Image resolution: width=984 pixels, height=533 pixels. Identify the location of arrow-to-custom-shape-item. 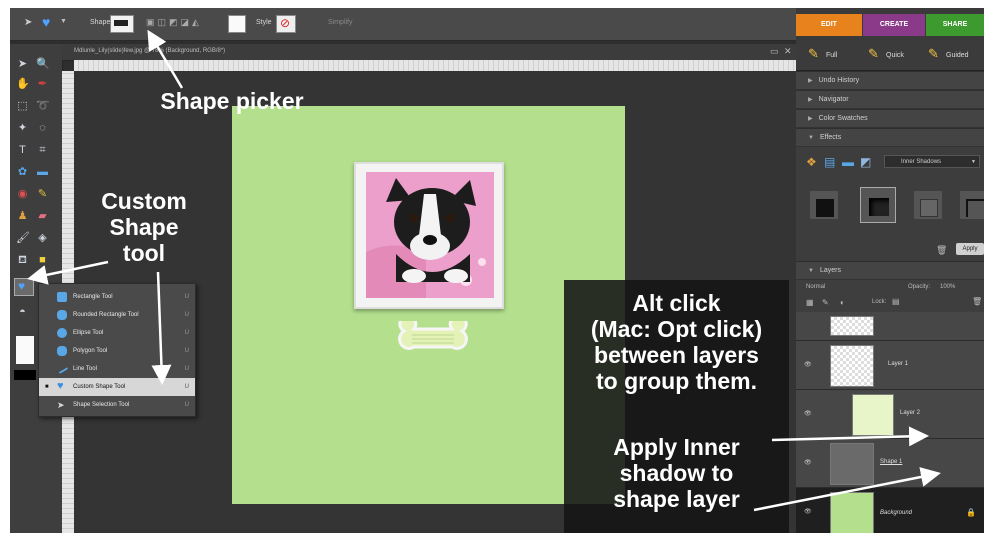
(161, 328).